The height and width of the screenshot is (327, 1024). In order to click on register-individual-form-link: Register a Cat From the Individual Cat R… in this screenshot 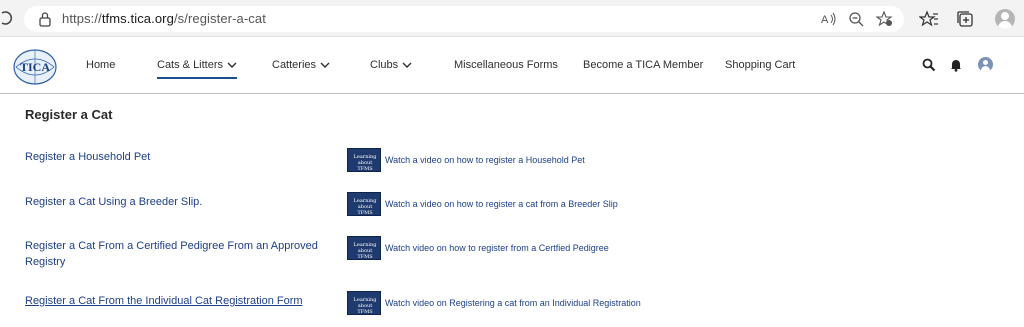, I will do `click(175, 301)`.